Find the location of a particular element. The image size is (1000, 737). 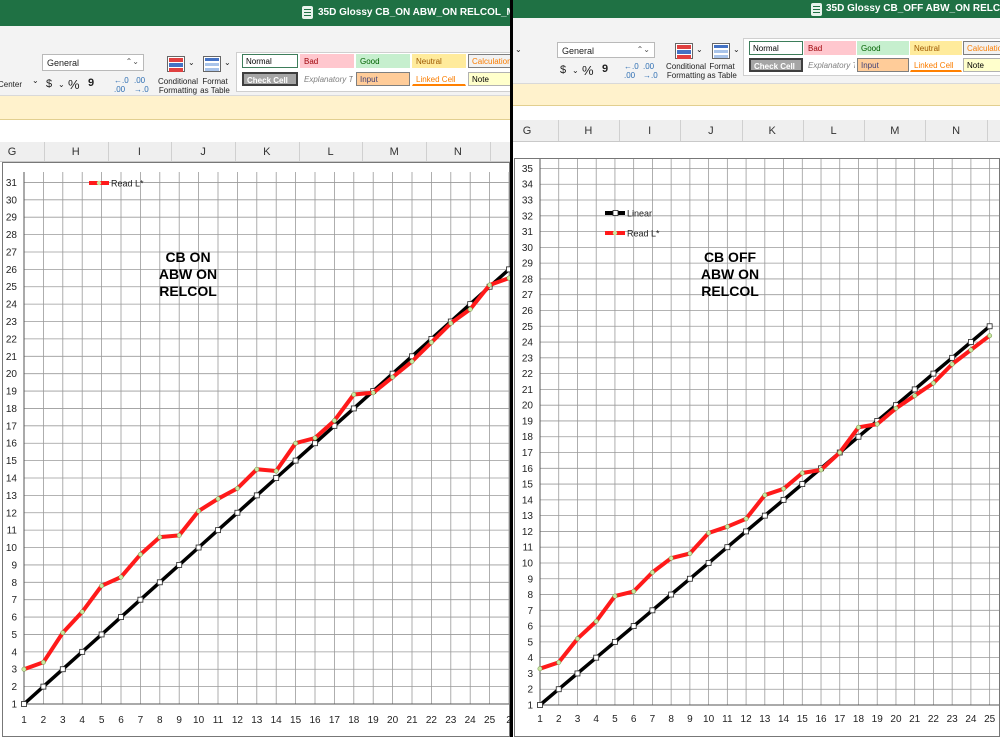

legend-entry: Read L* is located at coordinates (643, 234).